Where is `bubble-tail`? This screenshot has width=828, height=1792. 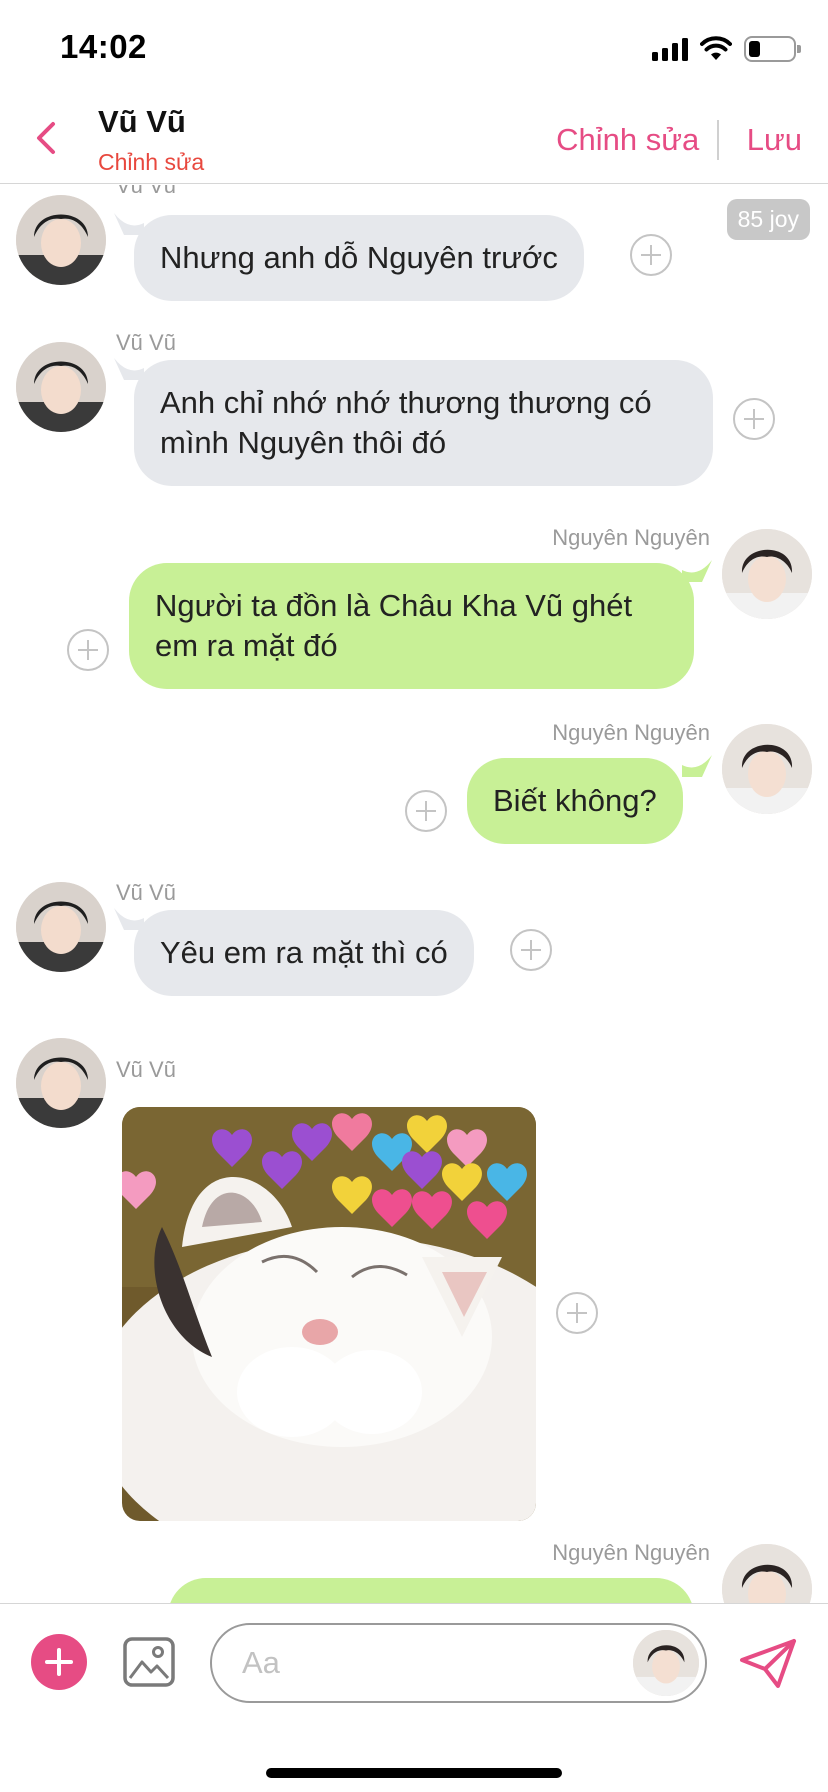 bubble-tail is located at coordinates (697, 766).